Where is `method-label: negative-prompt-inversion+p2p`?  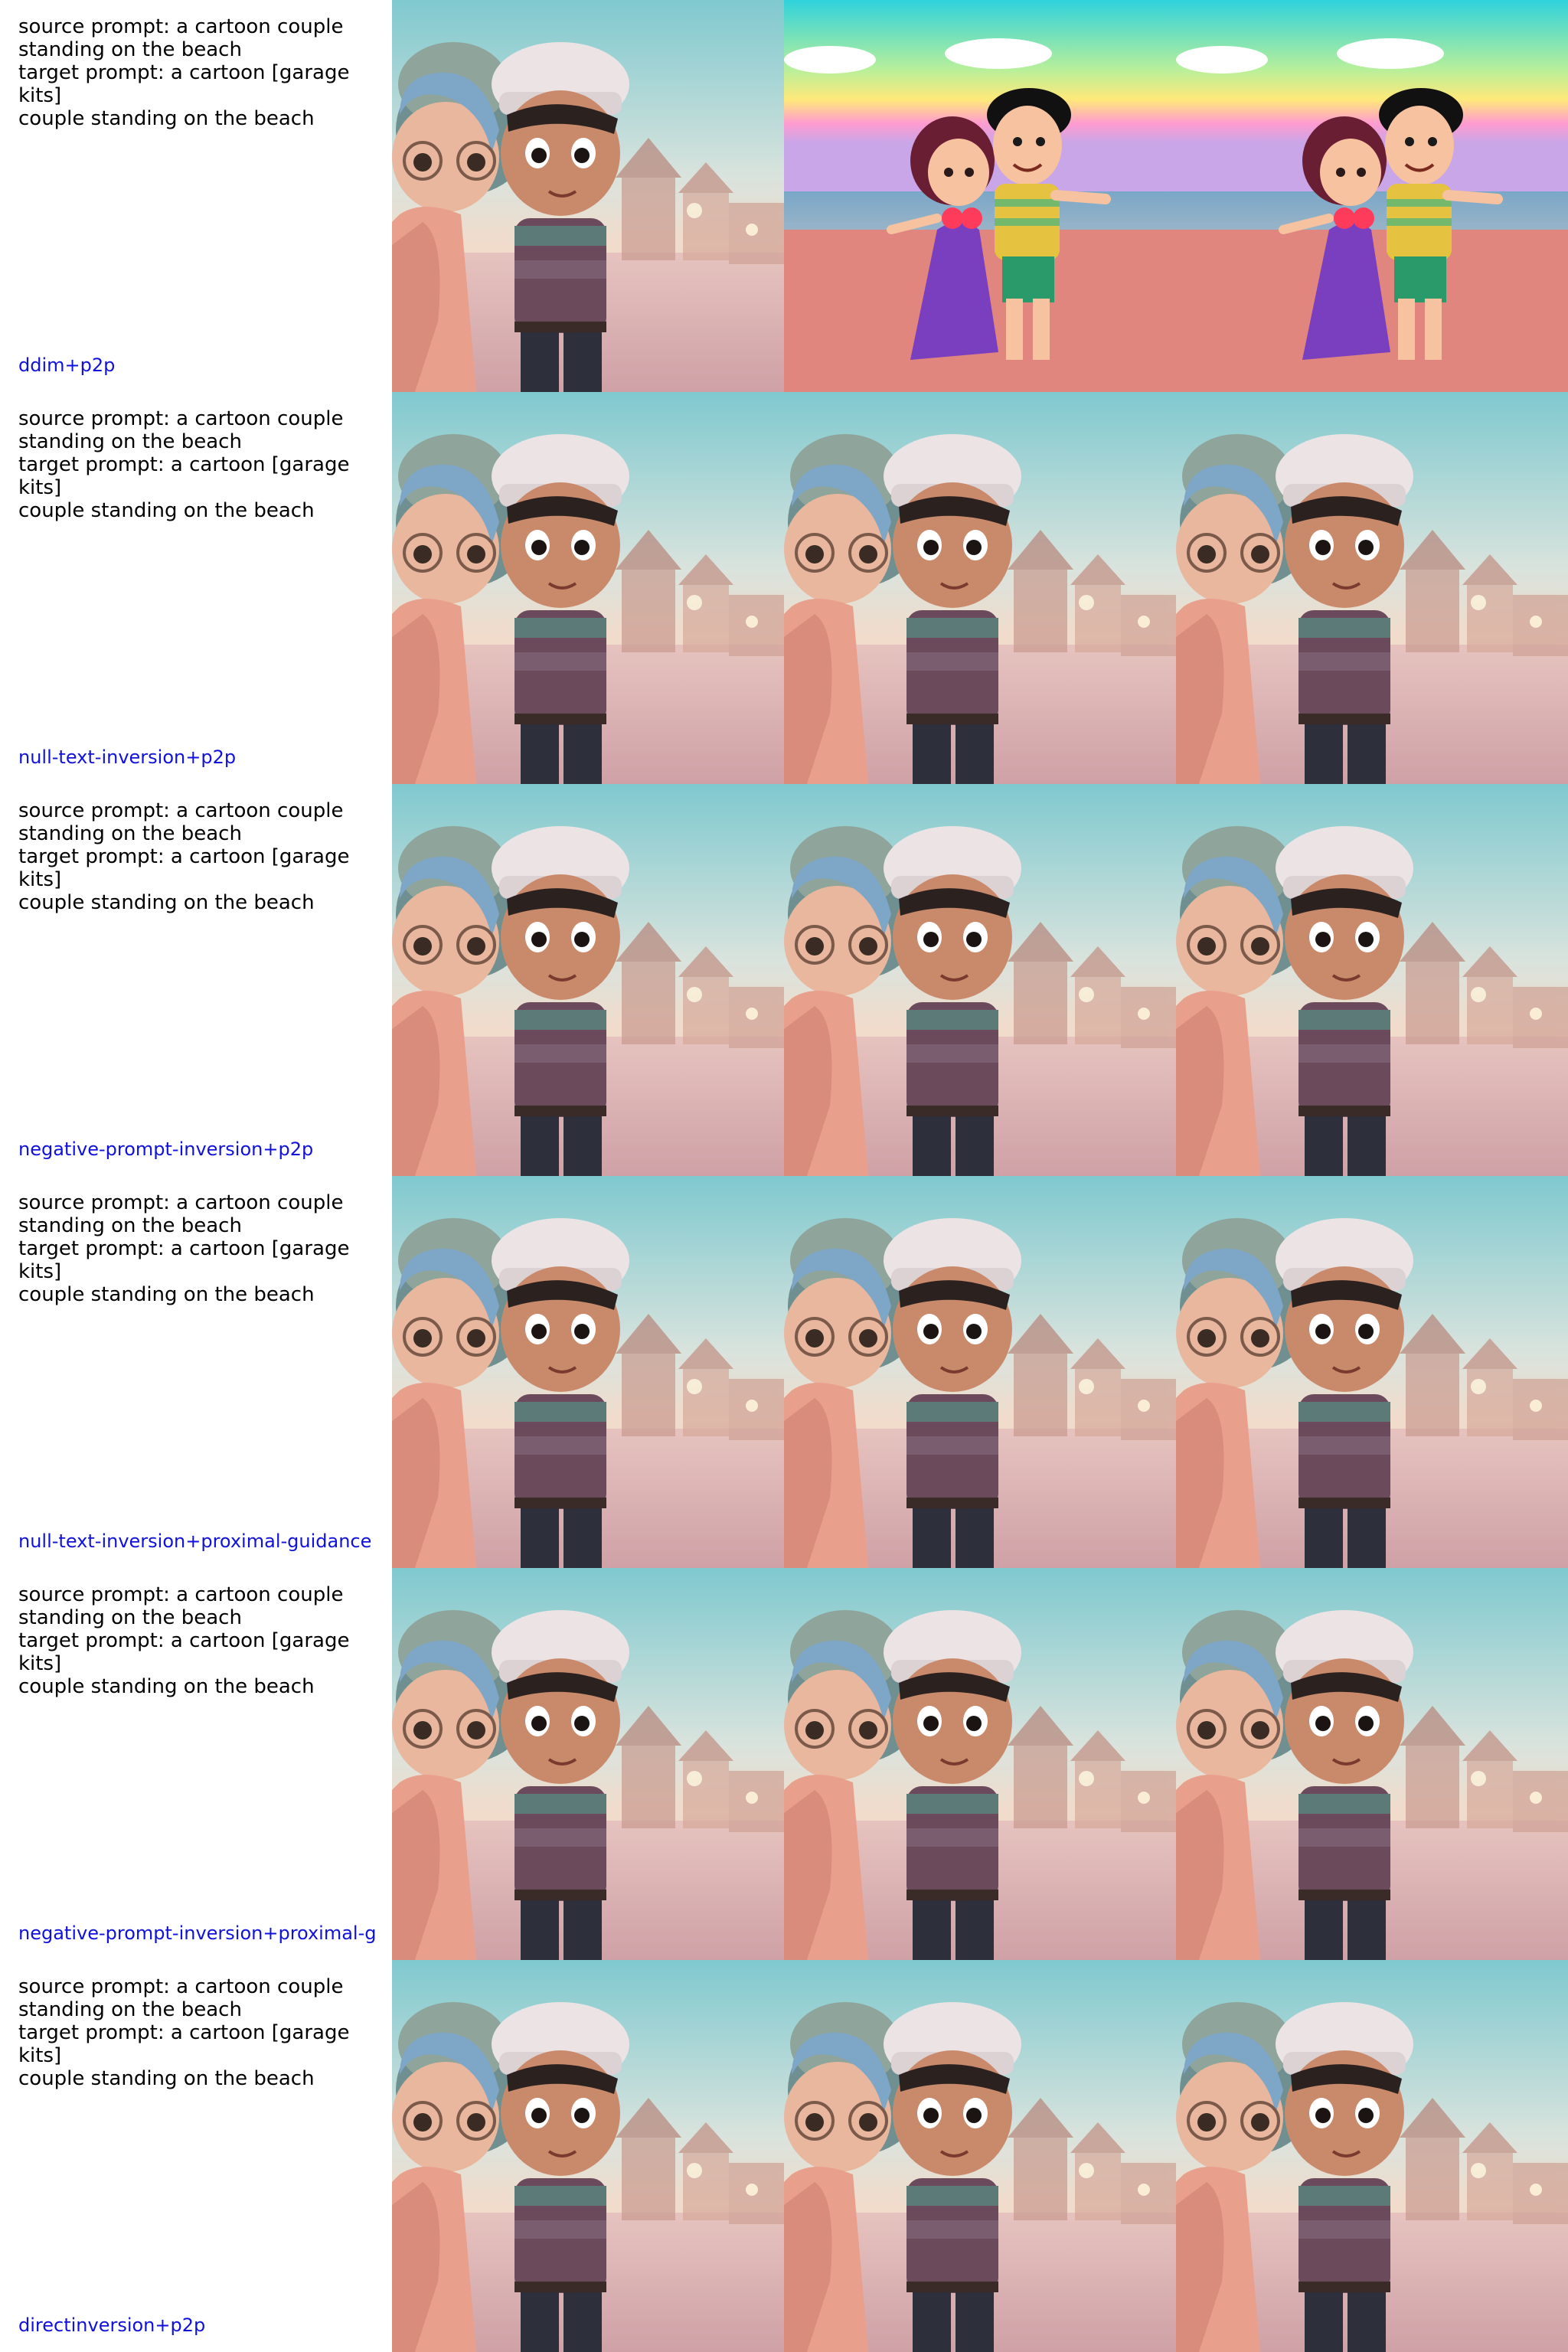
method-label: negative-prompt-inversion+p2p is located at coordinates (166, 1149).